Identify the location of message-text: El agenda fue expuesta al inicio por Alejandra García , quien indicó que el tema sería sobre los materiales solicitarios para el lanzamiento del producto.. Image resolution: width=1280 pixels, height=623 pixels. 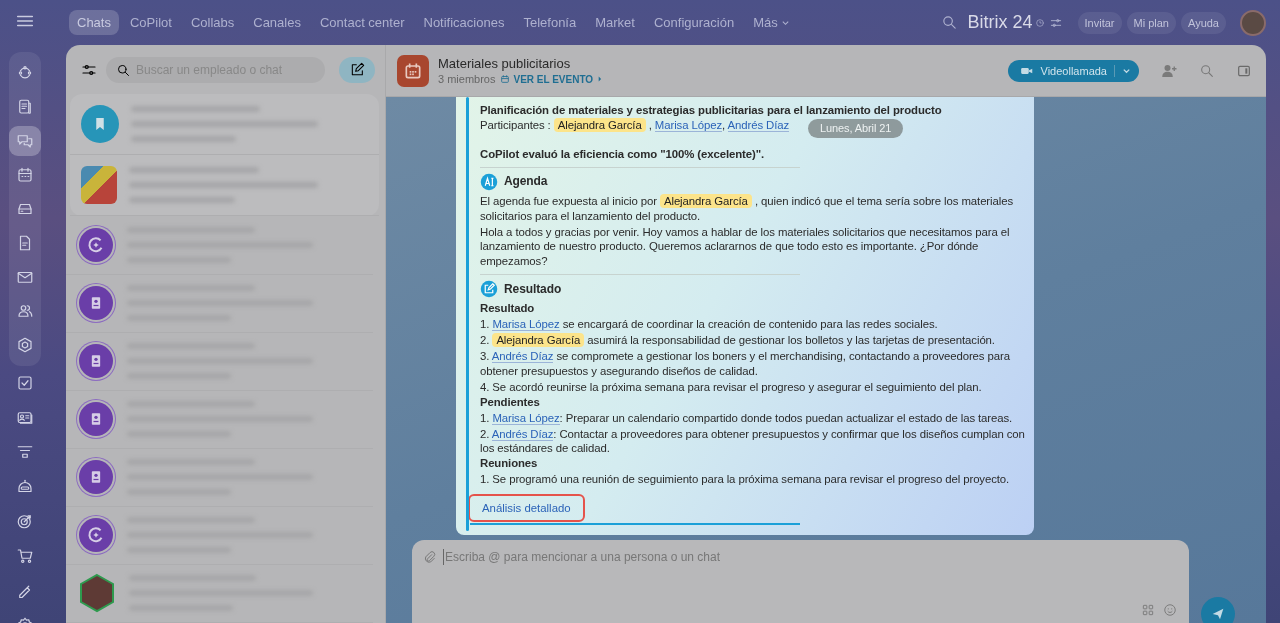
(747, 208).